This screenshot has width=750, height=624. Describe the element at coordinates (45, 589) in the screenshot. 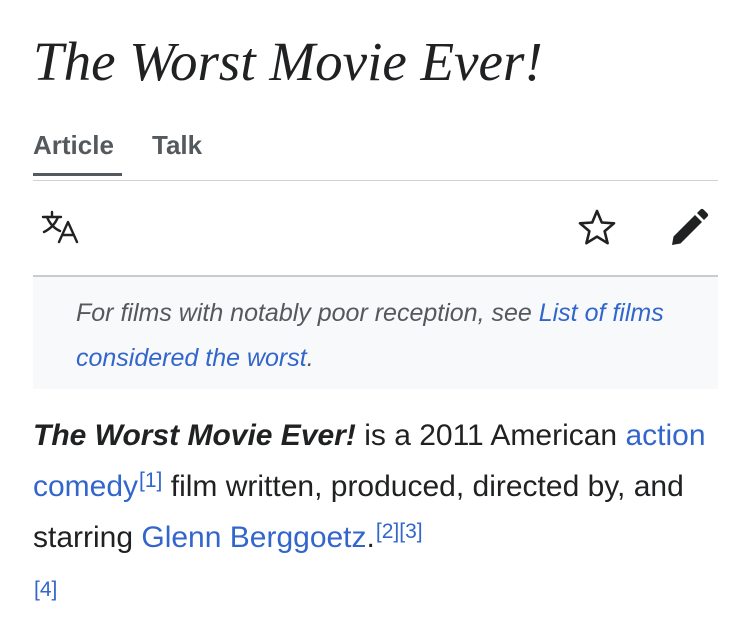

I see `reference-4: [4]` at that location.